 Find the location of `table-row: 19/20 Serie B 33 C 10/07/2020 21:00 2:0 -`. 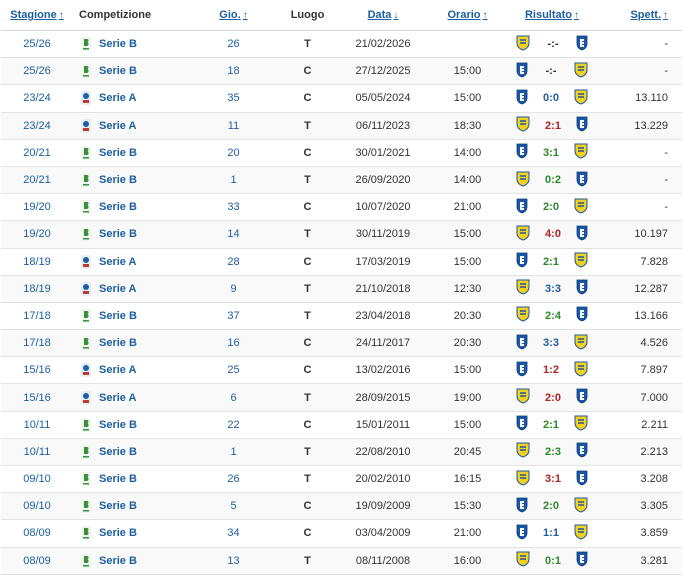

table-row: 19/20 Serie B 33 C 10/07/2020 21:00 2:0 - is located at coordinates (341, 207).